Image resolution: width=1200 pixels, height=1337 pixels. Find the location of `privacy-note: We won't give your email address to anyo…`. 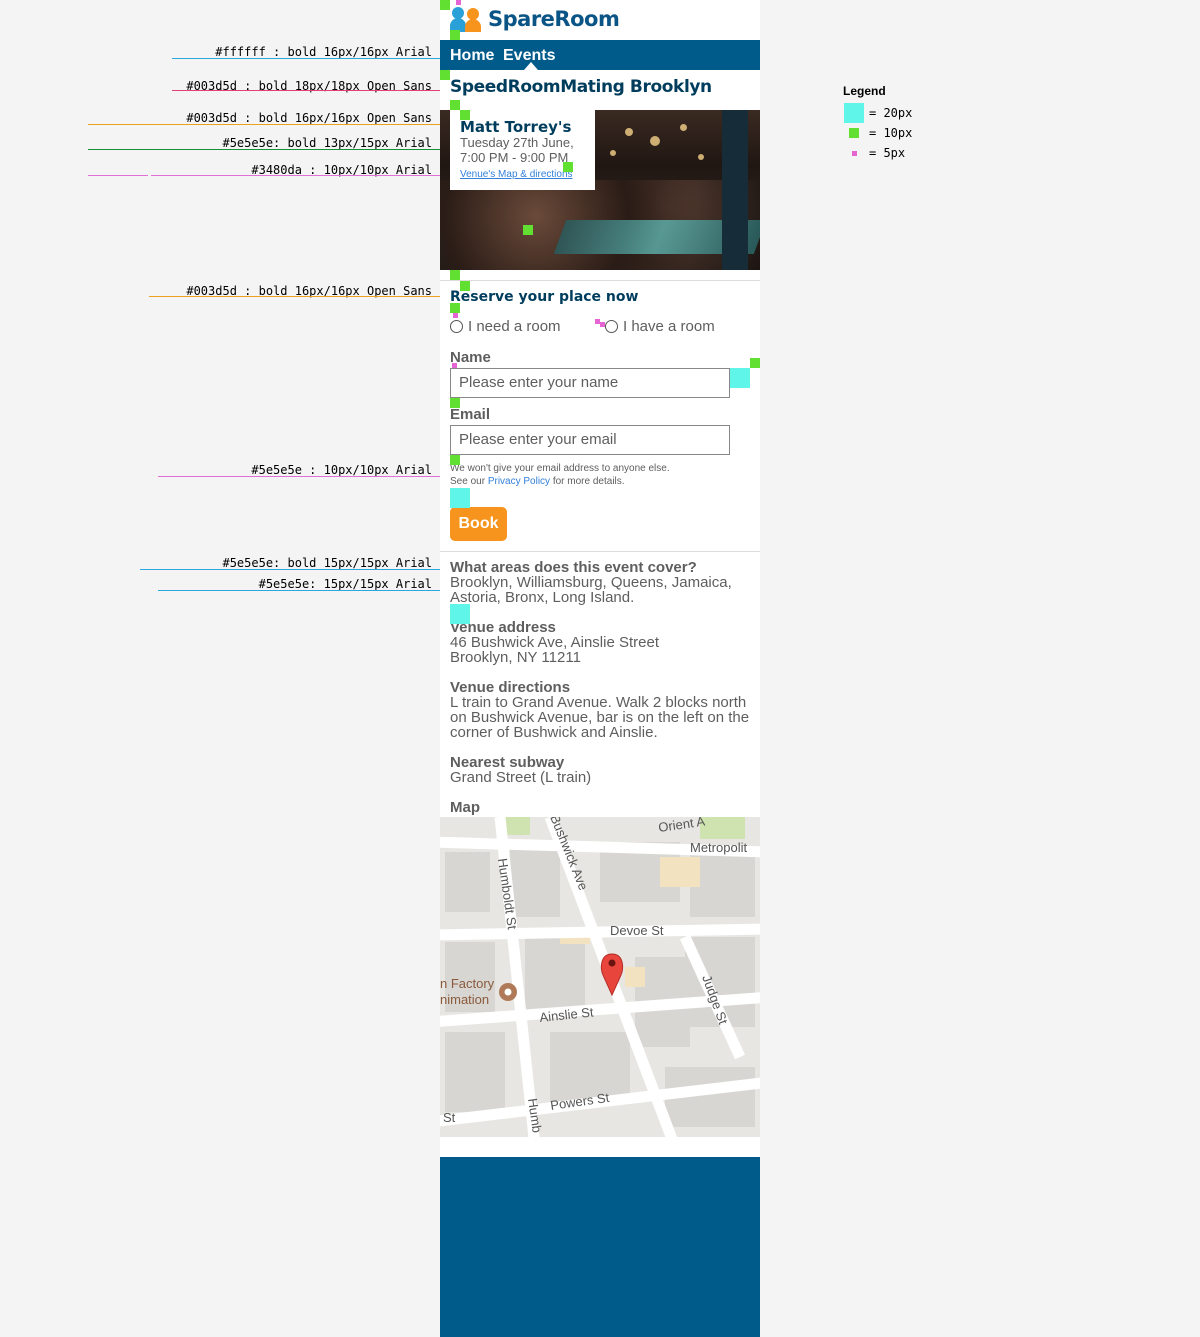

privacy-note: We won't give your email address to anyo… is located at coordinates (560, 475).